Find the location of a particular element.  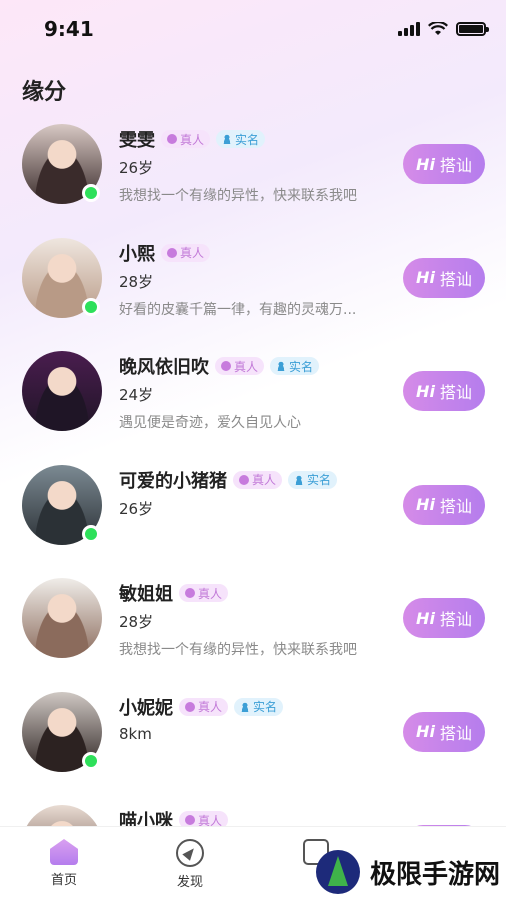

tab-home: 首页 is located at coordinates (64, 863).